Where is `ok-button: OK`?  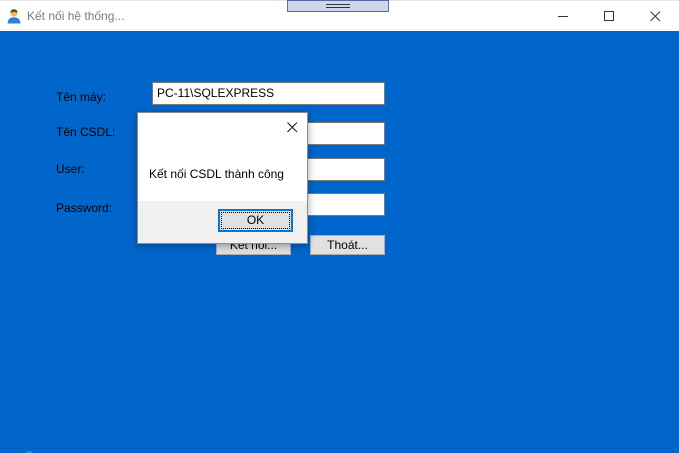 ok-button: OK is located at coordinates (255, 220).